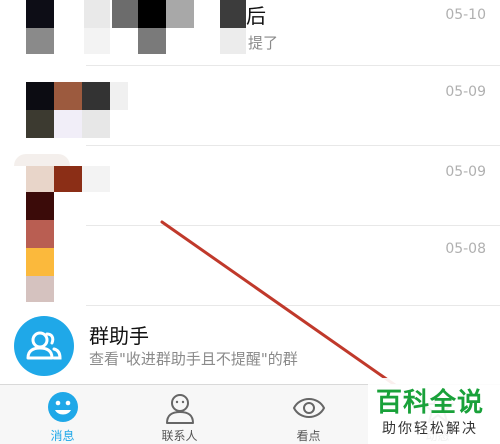 The image size is (500, 444). What do you see at coordinates (430, 403) in the screenshot?
I see `watermark-title: 百科全说` at bounding box center [430, 403].